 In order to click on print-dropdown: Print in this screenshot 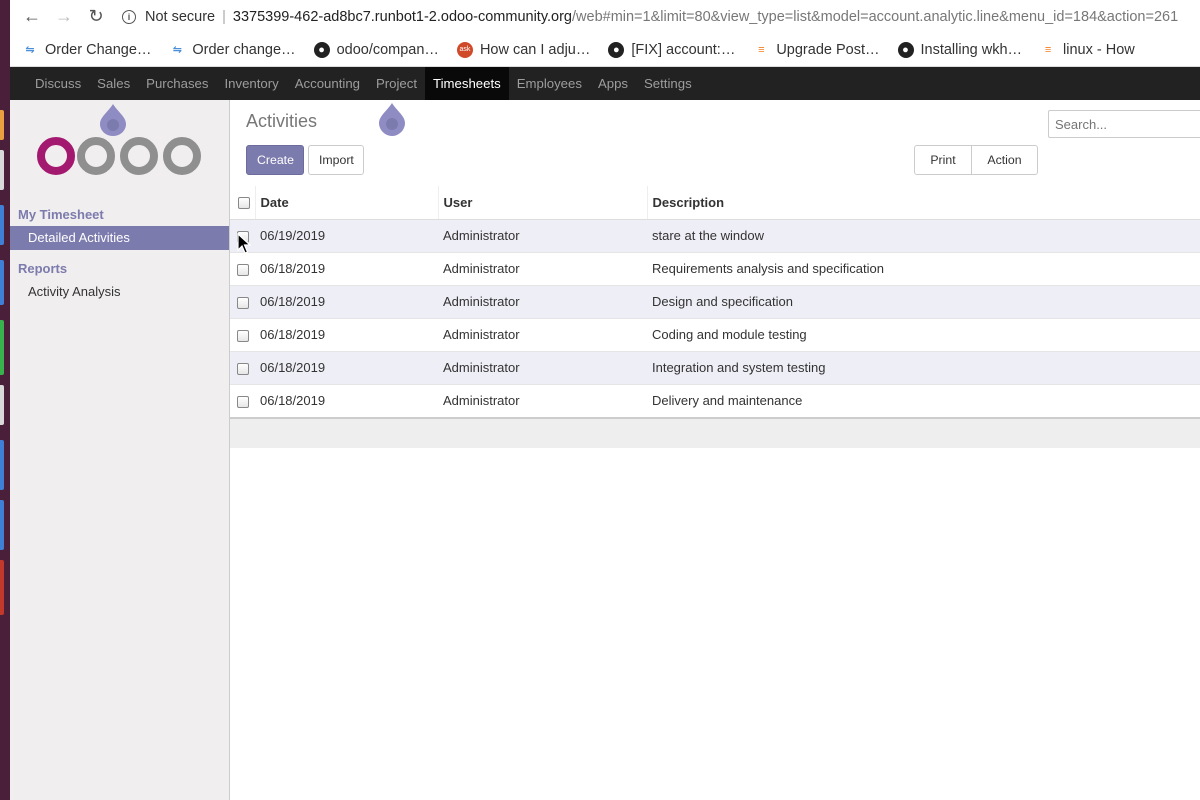, I will do `click(943, 168)`.